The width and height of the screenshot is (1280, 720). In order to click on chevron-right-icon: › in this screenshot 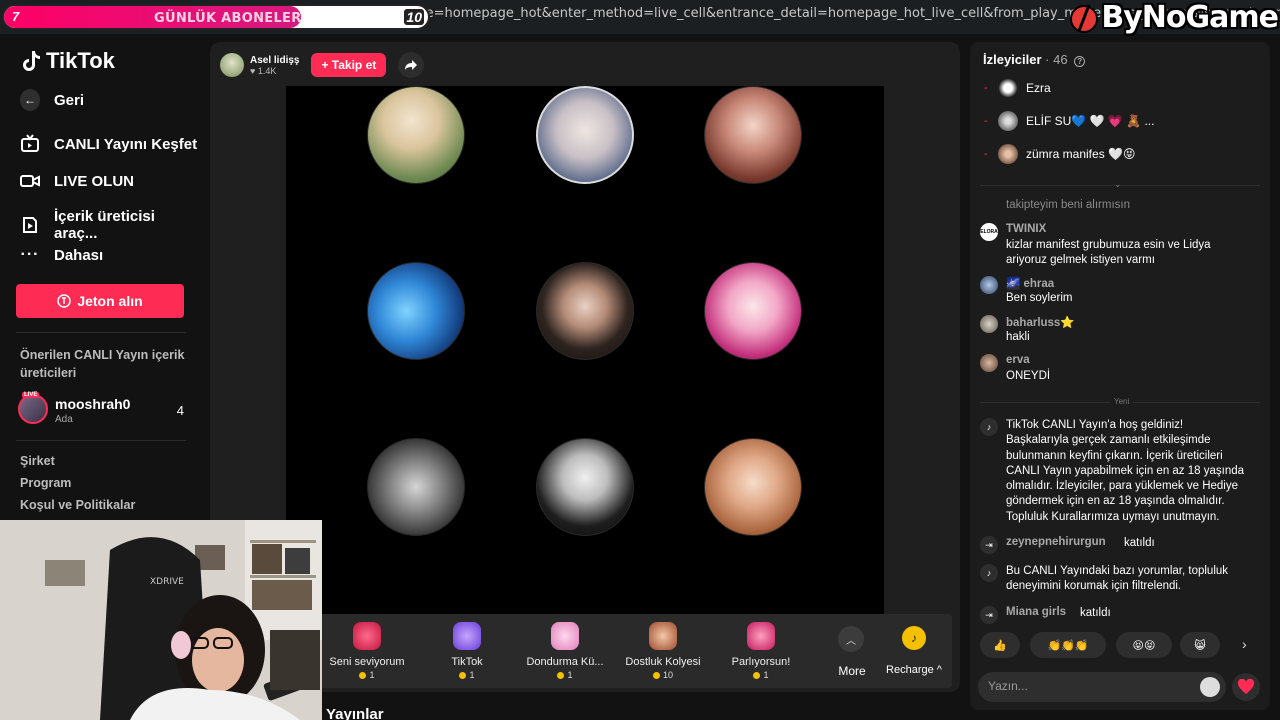, I will do `click(1244, 644)`.